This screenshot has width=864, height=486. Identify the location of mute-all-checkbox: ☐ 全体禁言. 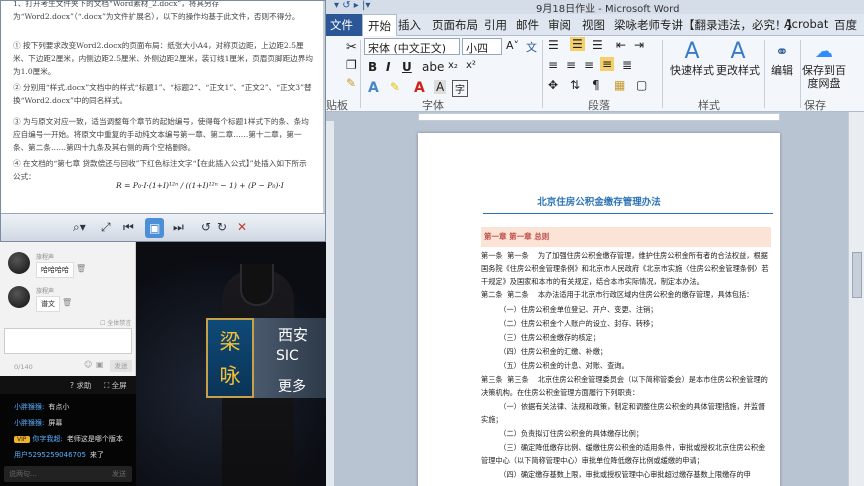
(115, 322).